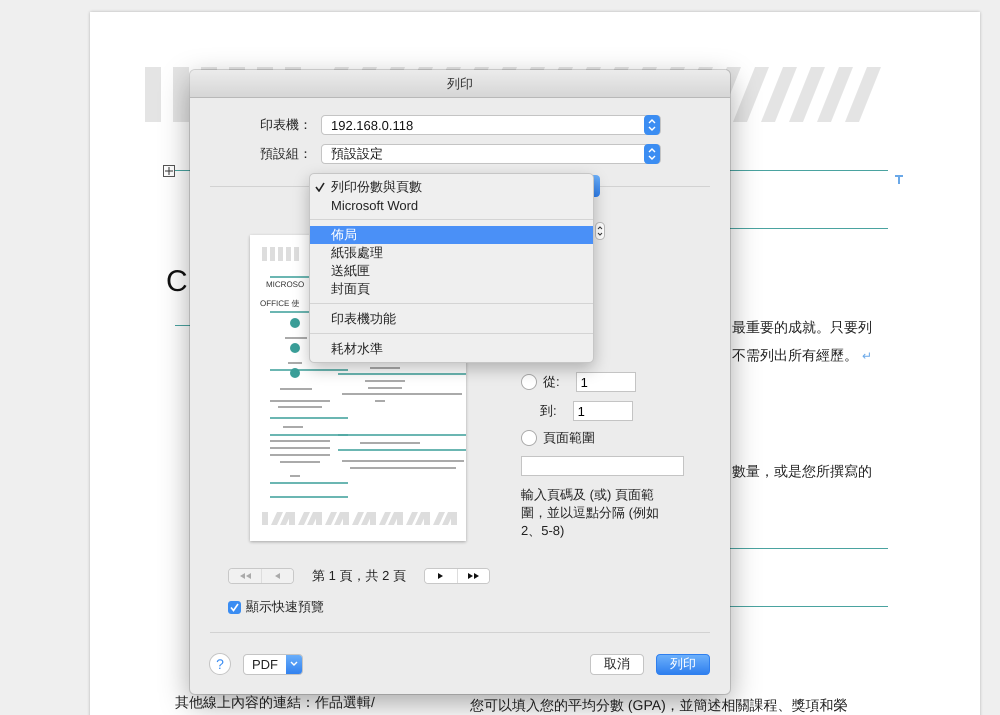  What do you see at coordinates (600, 231) in the screenshot?
I see `copies-stepper-icon` at bounding box center [600, 231].